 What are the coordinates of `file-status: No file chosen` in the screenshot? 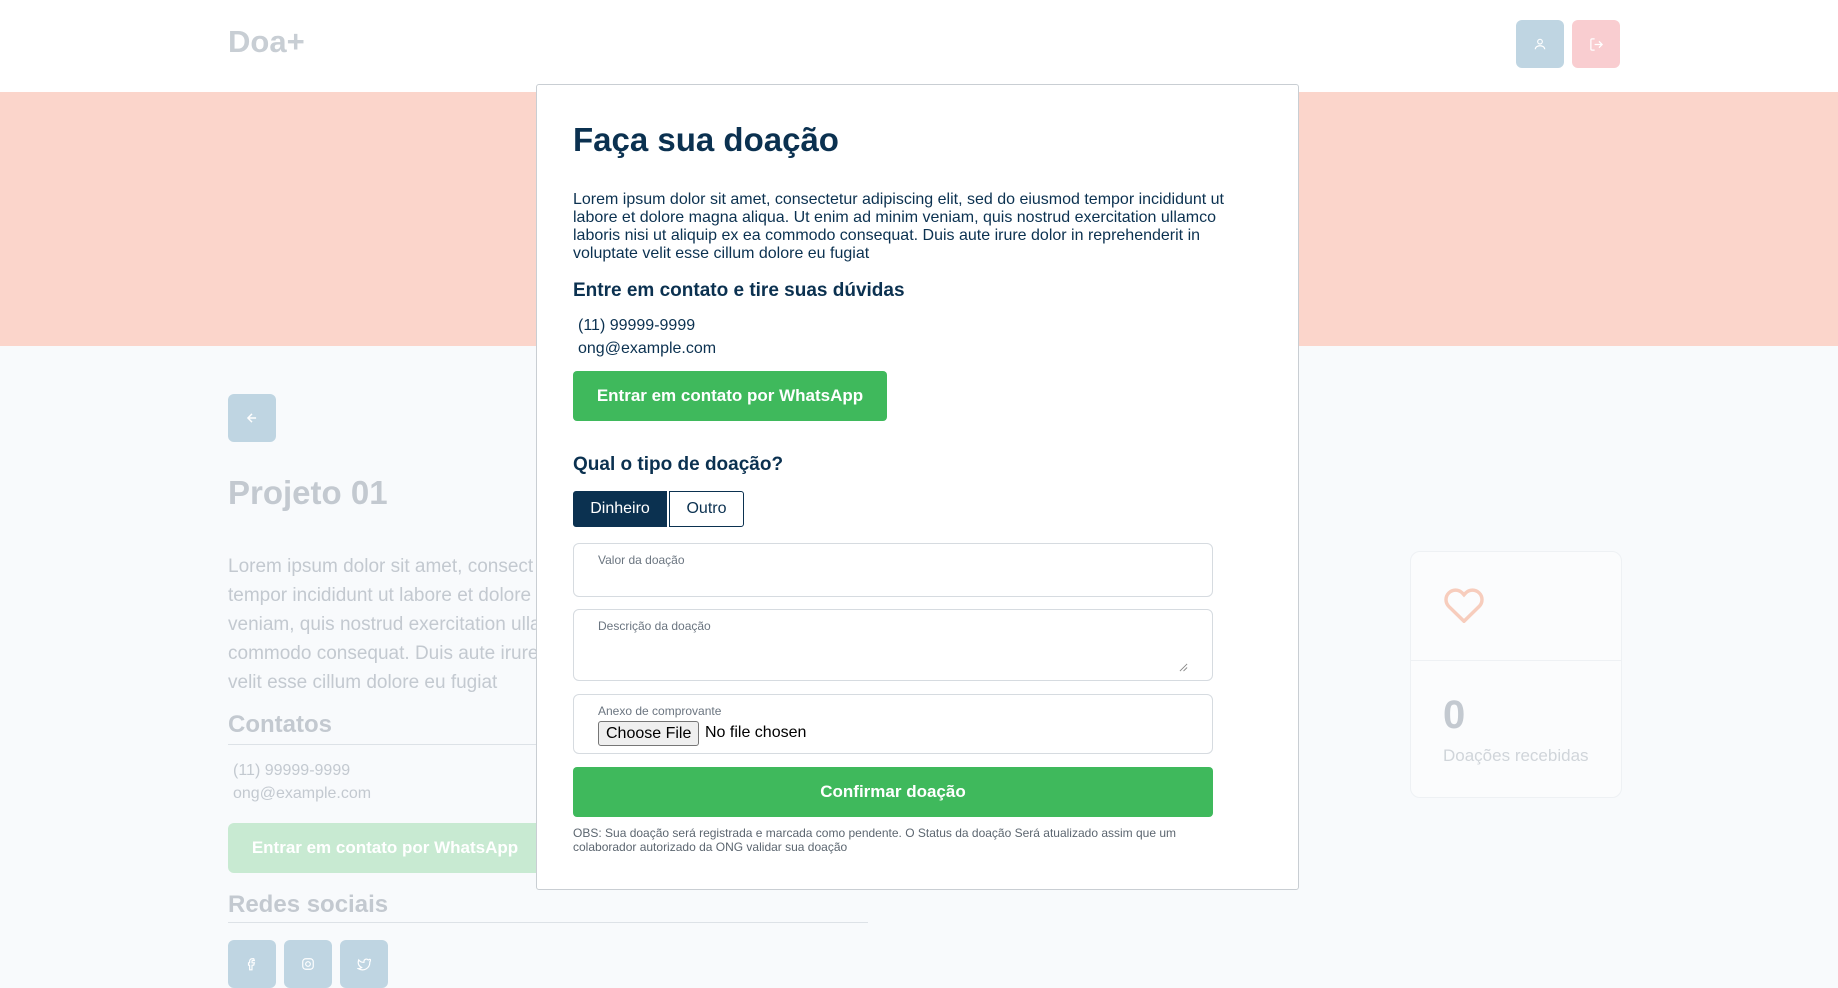 It's located at (756, 732).